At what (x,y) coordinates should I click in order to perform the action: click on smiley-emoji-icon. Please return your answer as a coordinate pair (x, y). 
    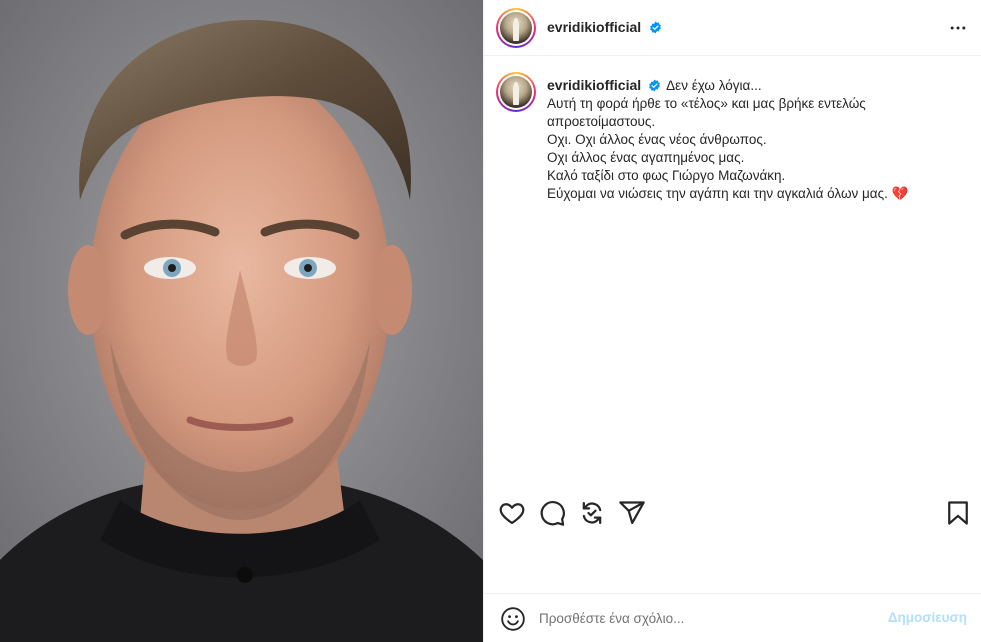
    Looking at the image, I should click on (513, 619).